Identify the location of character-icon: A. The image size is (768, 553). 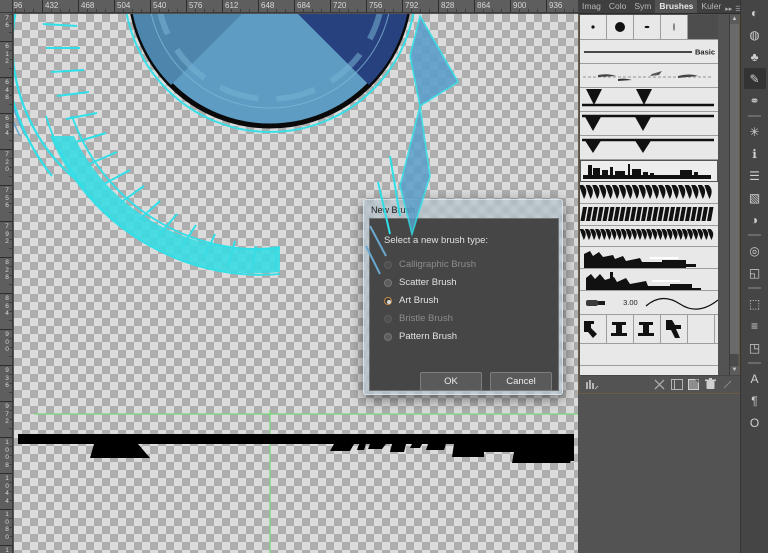
(755, 378).